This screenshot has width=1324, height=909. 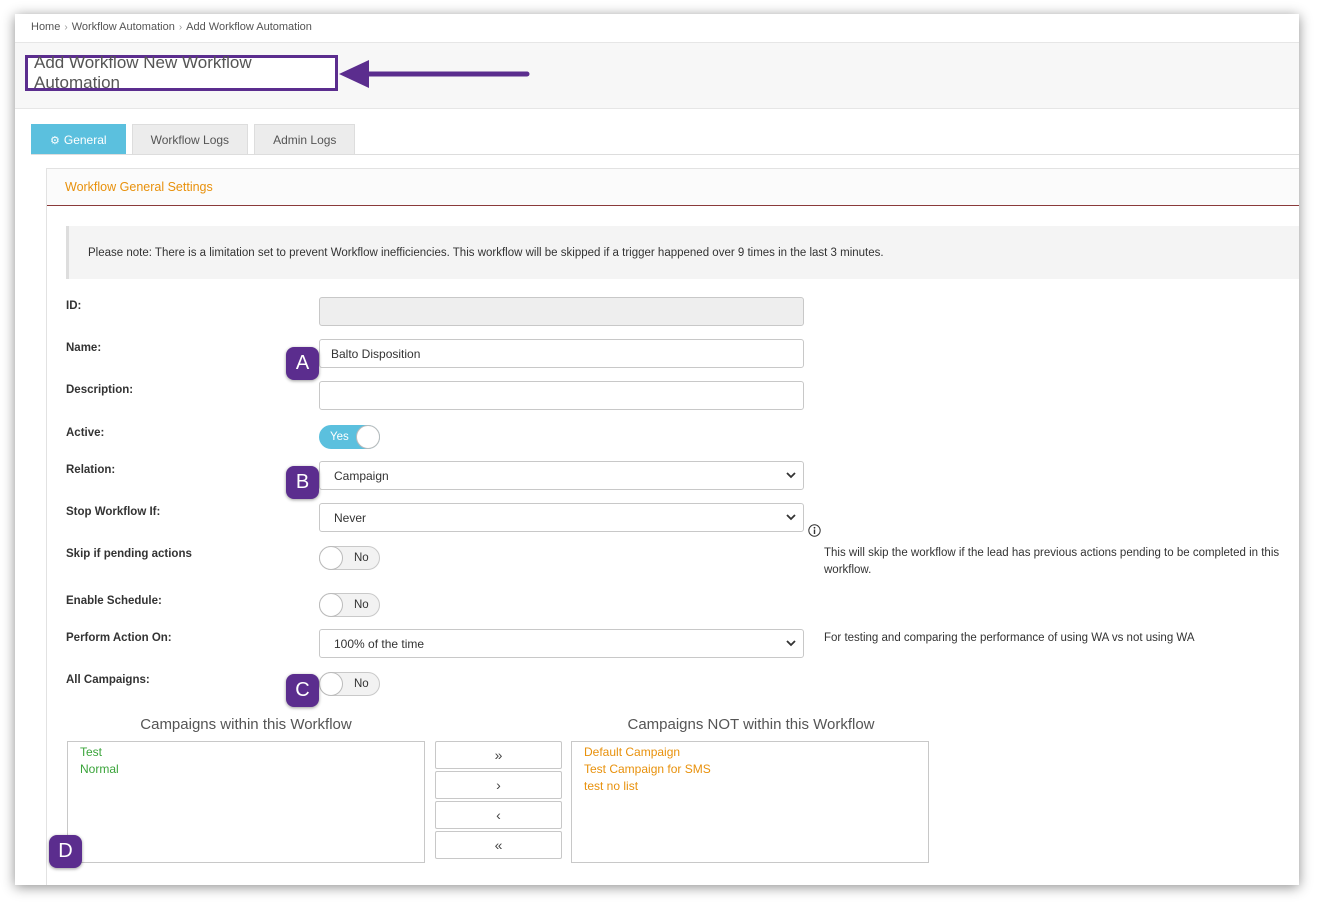 What do you see at coordinates (361, 475) in the screenshot?
I see `relation-select-value: Campaign` at bounding box center [361, 475].